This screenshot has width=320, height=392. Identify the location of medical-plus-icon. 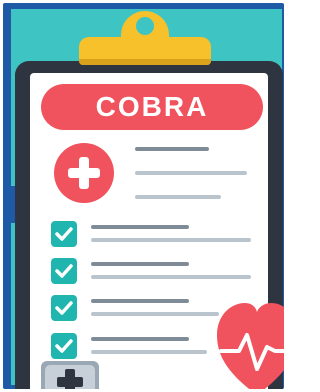
(84, 173).